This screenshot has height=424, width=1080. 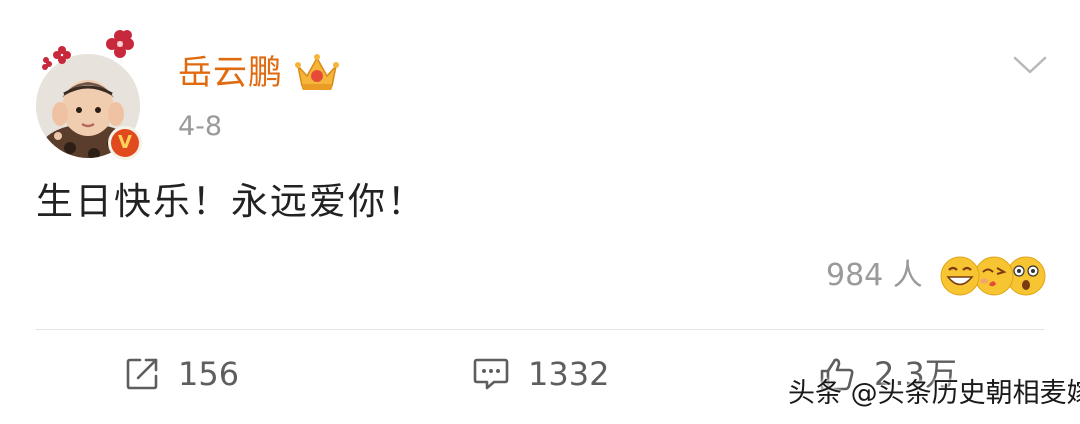 I want to click on avatar-container: V, so click(x=91, y=95).